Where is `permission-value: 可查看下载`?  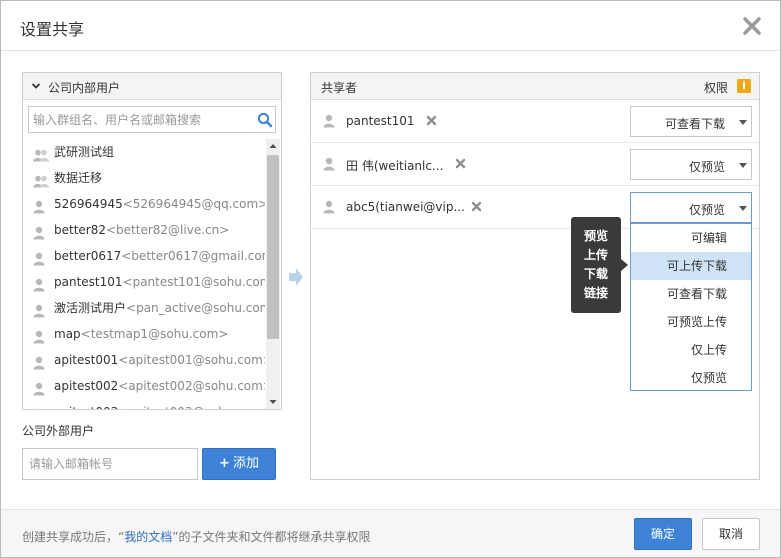 permission-value: 可查看下载 is located at coordinates (694, 124).